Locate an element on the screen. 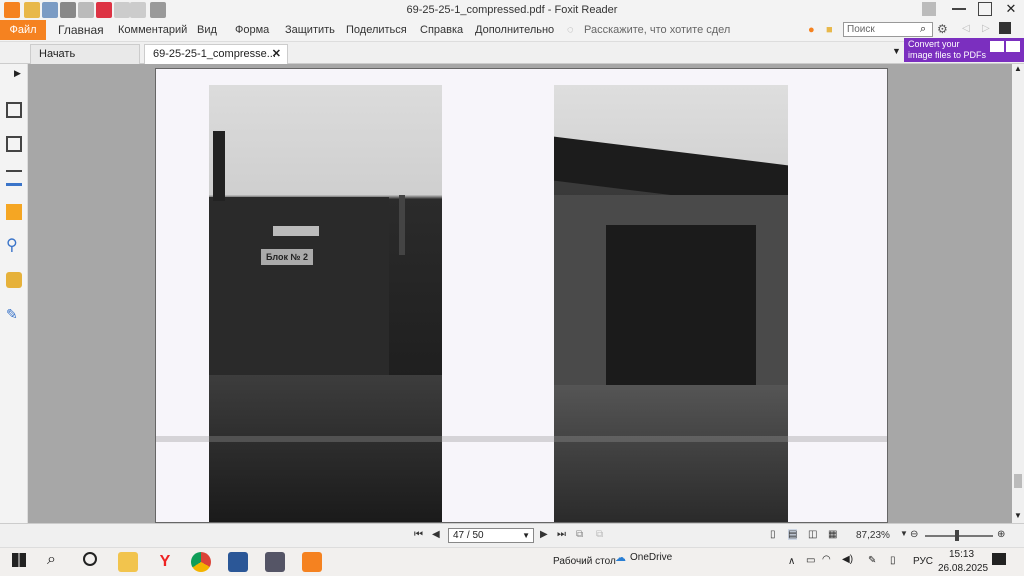 The image size is (1024, 576). prev-view-icon: ⧉ is located at coordinates (579, 534).